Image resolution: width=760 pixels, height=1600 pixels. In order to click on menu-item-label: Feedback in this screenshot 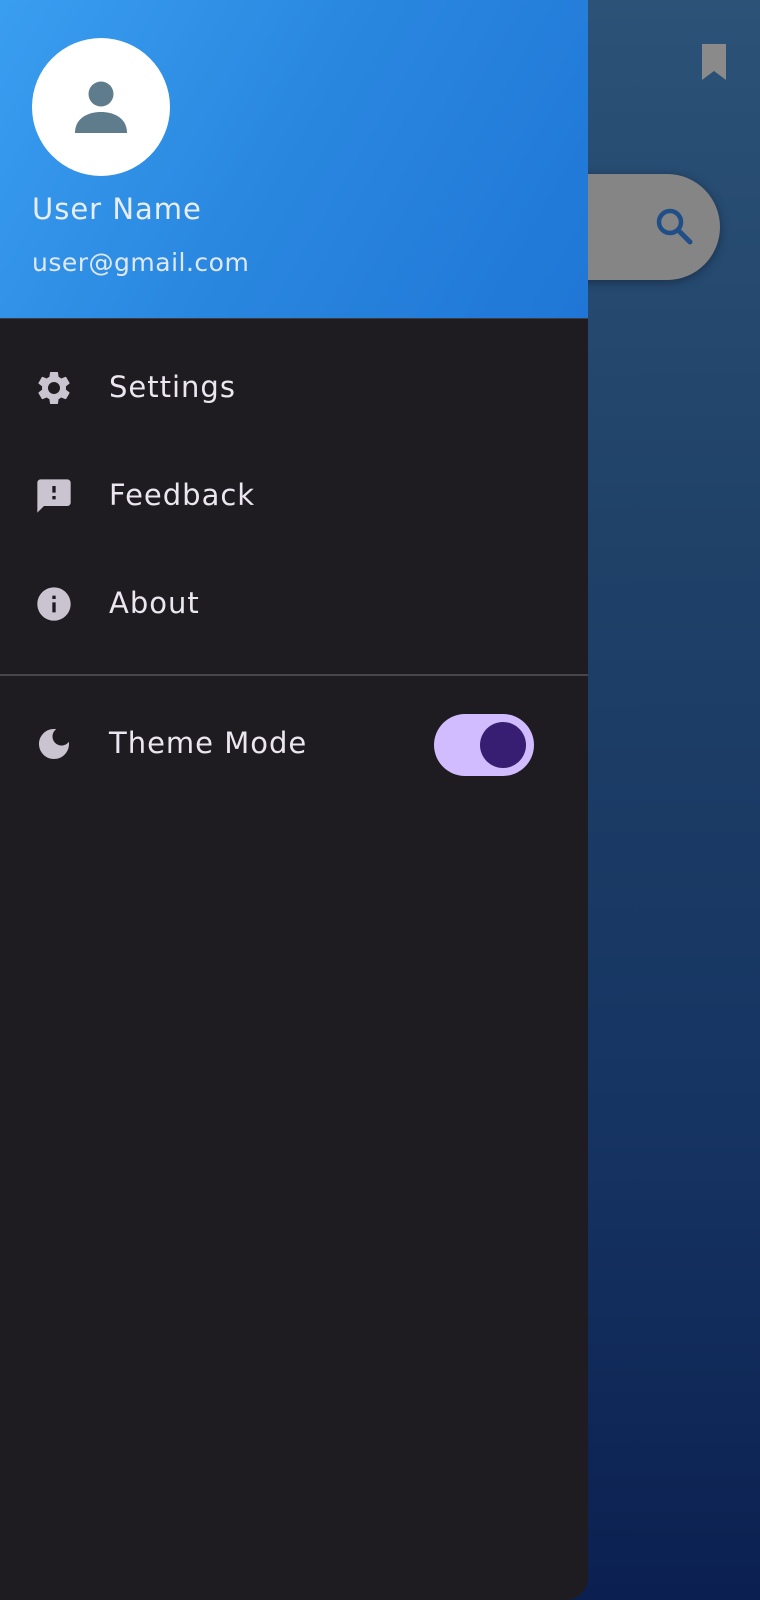, I will do `click(182, 495)`.